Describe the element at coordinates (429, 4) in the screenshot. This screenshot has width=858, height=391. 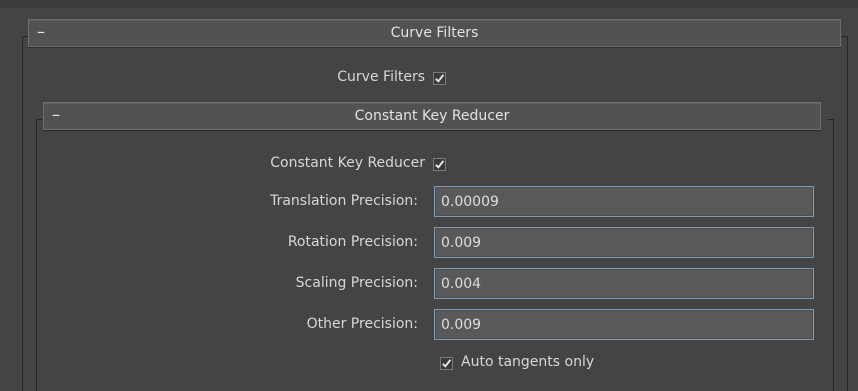
I see `panel-top-strip` at that location.